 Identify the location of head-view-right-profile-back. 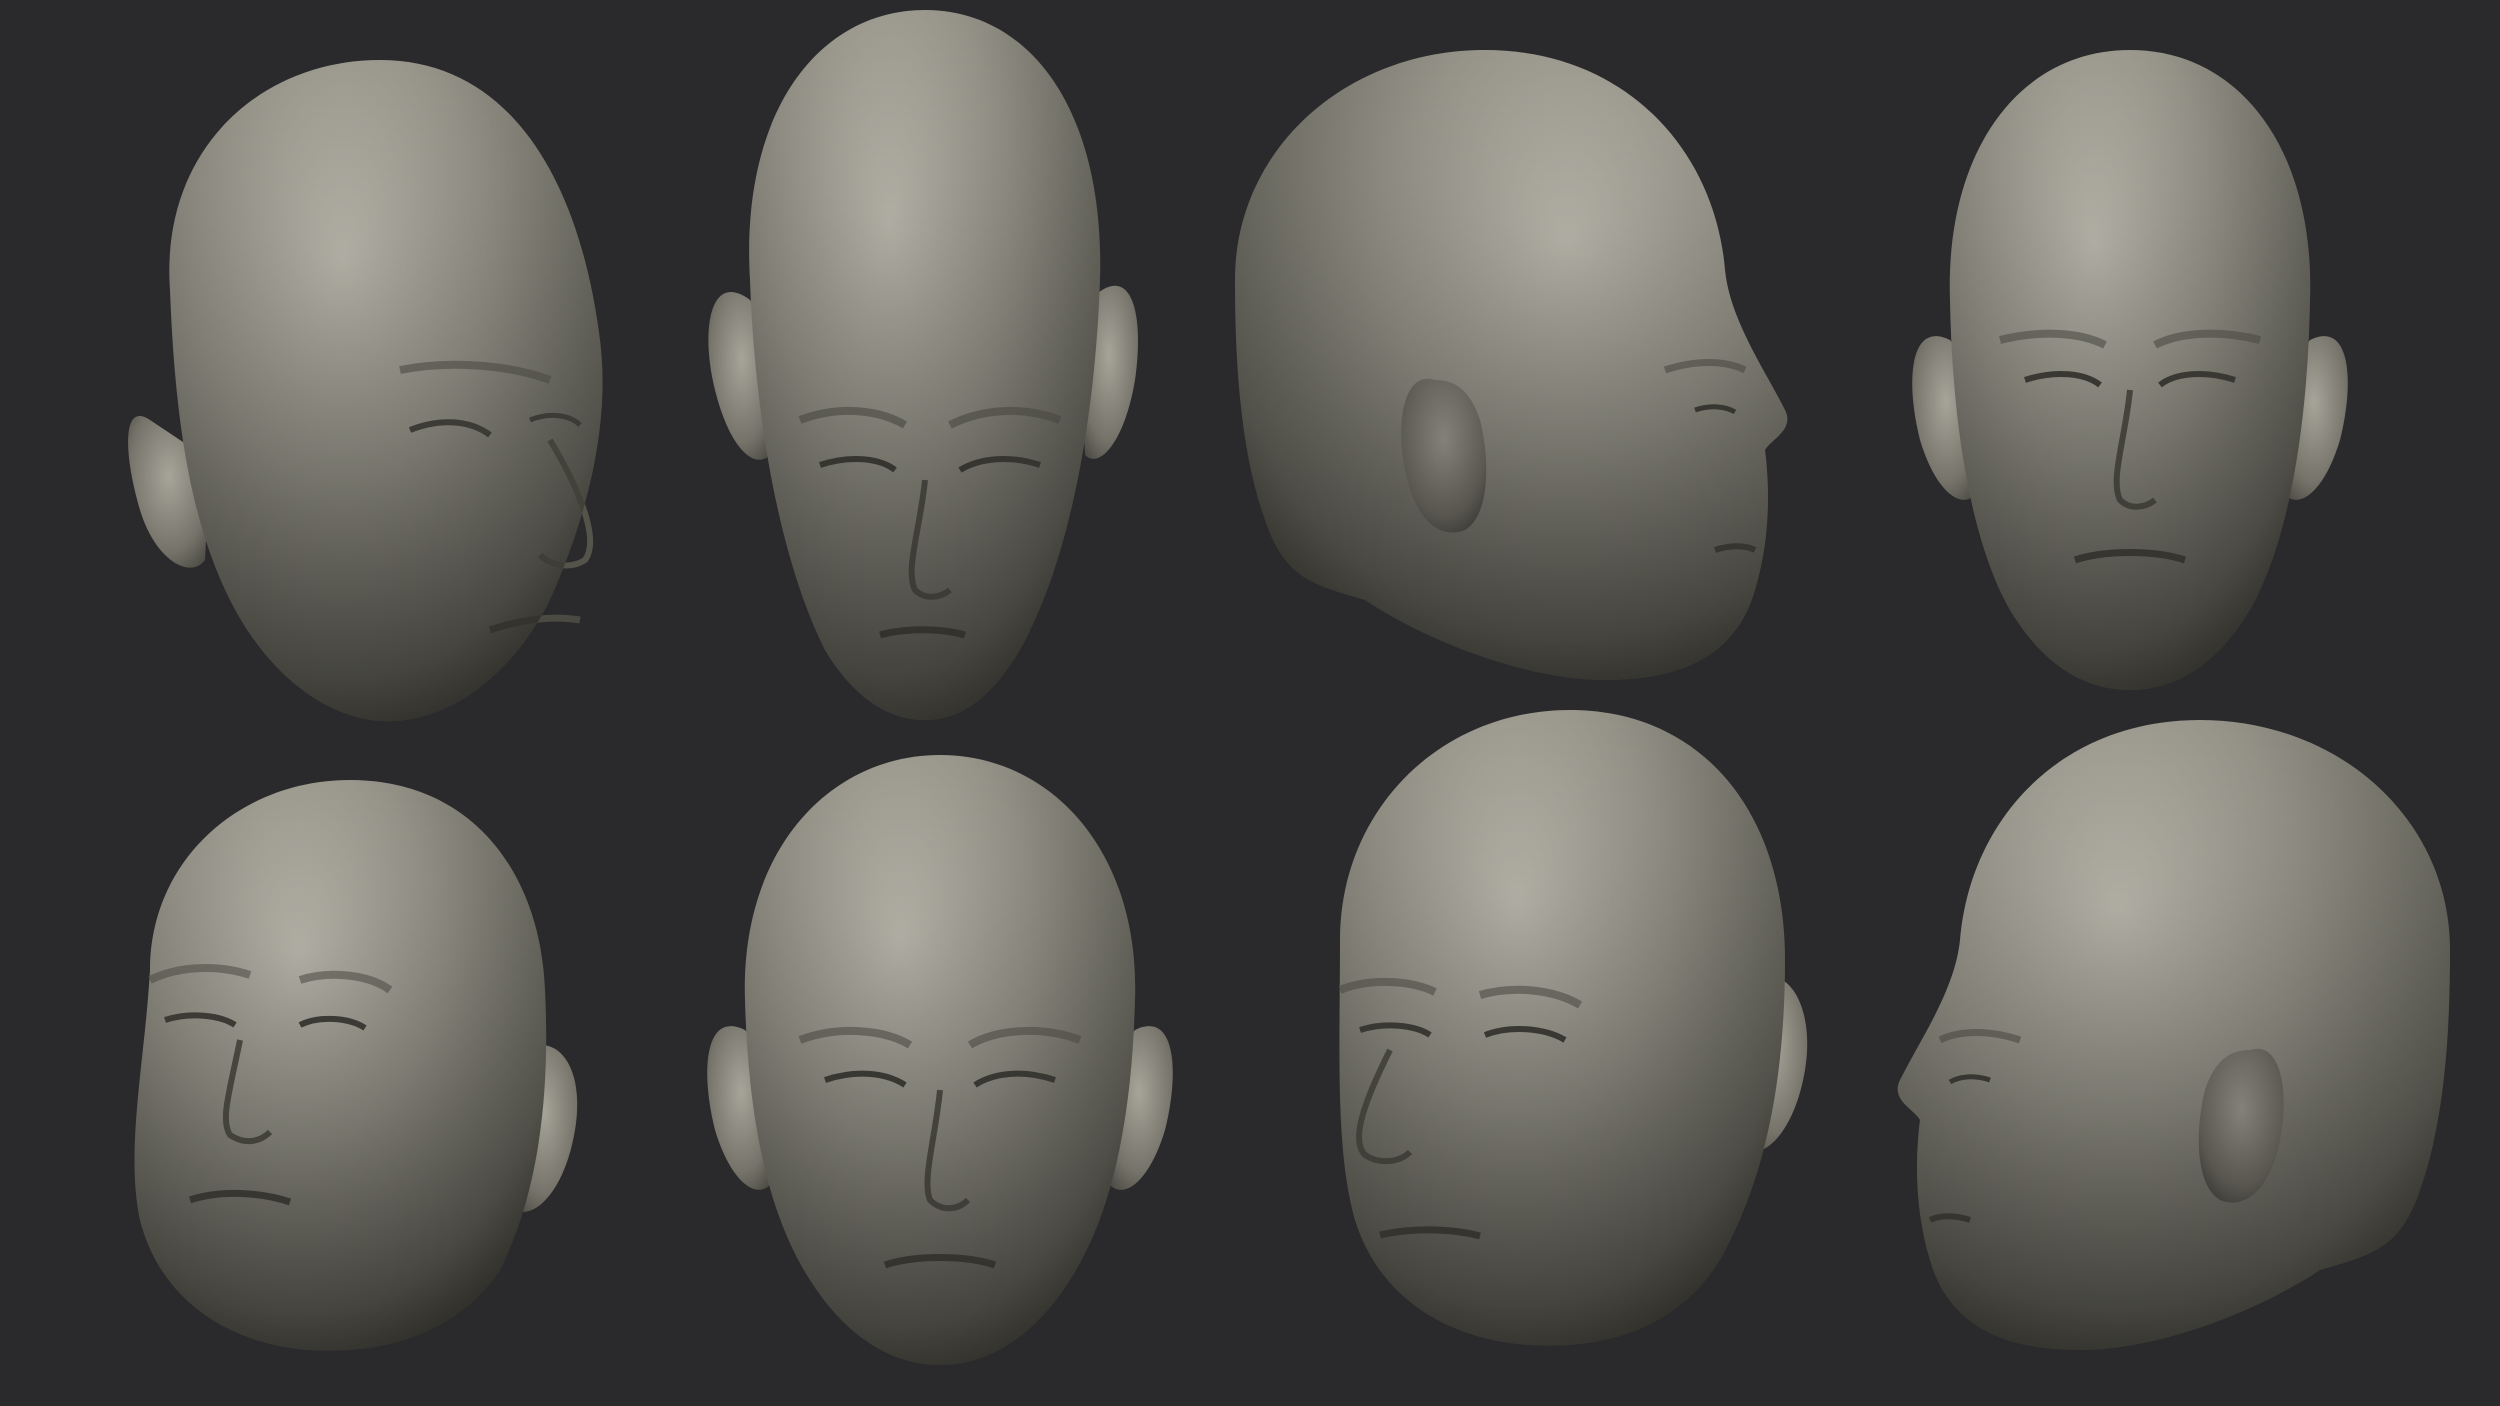
(1535, 370).